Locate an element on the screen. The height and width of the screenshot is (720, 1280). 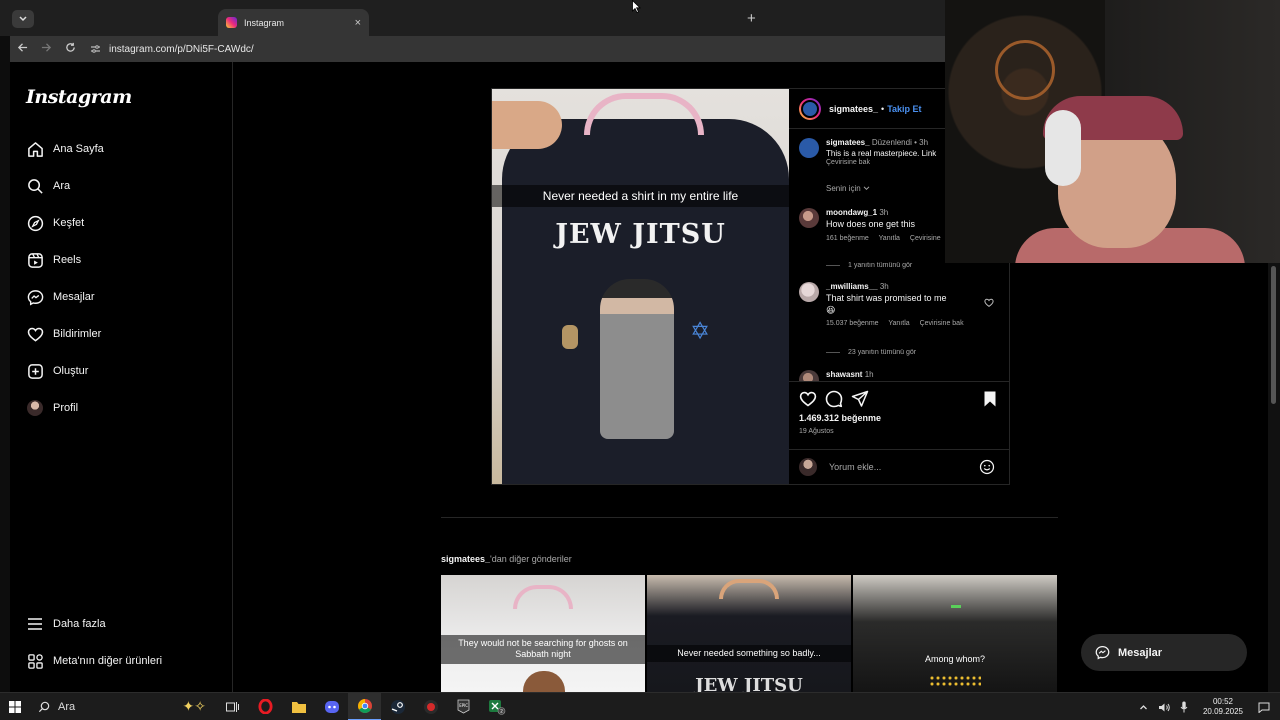
svg-text: EPIC is located at coordinates (463, 705).